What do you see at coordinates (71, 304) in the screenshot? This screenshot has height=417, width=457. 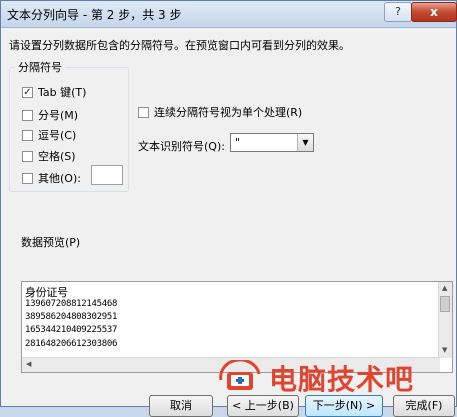 I see `preview-line: 139607208812145468` at bounding box center [71, 304].